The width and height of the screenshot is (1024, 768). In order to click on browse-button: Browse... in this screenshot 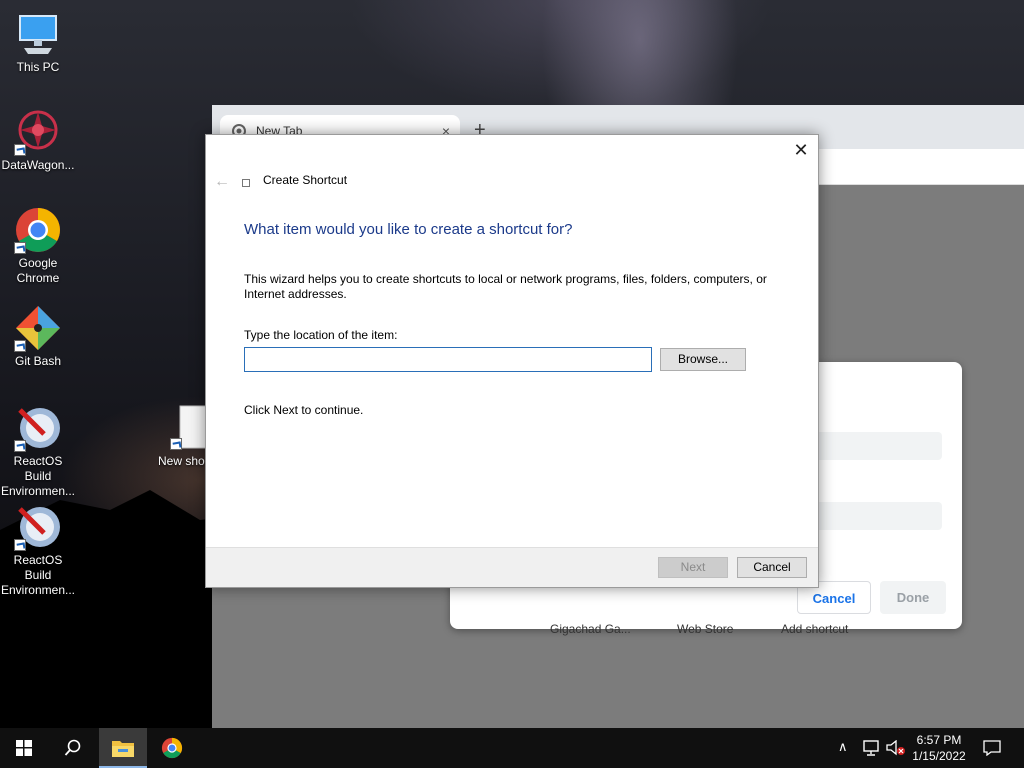, I will do `click(703, 359)`.